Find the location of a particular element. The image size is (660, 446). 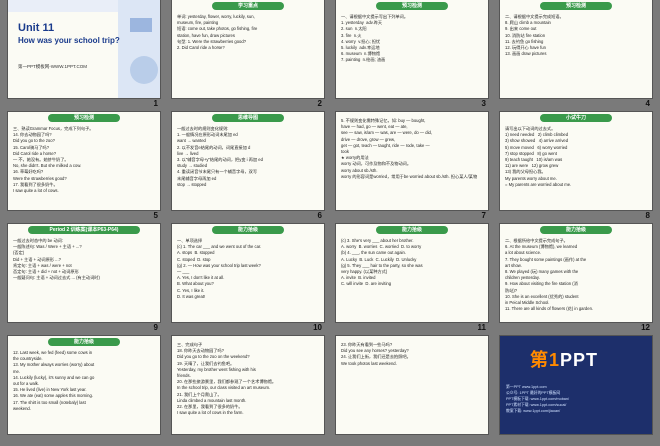

slide-number: 2 is located at coordinates (319, 103).